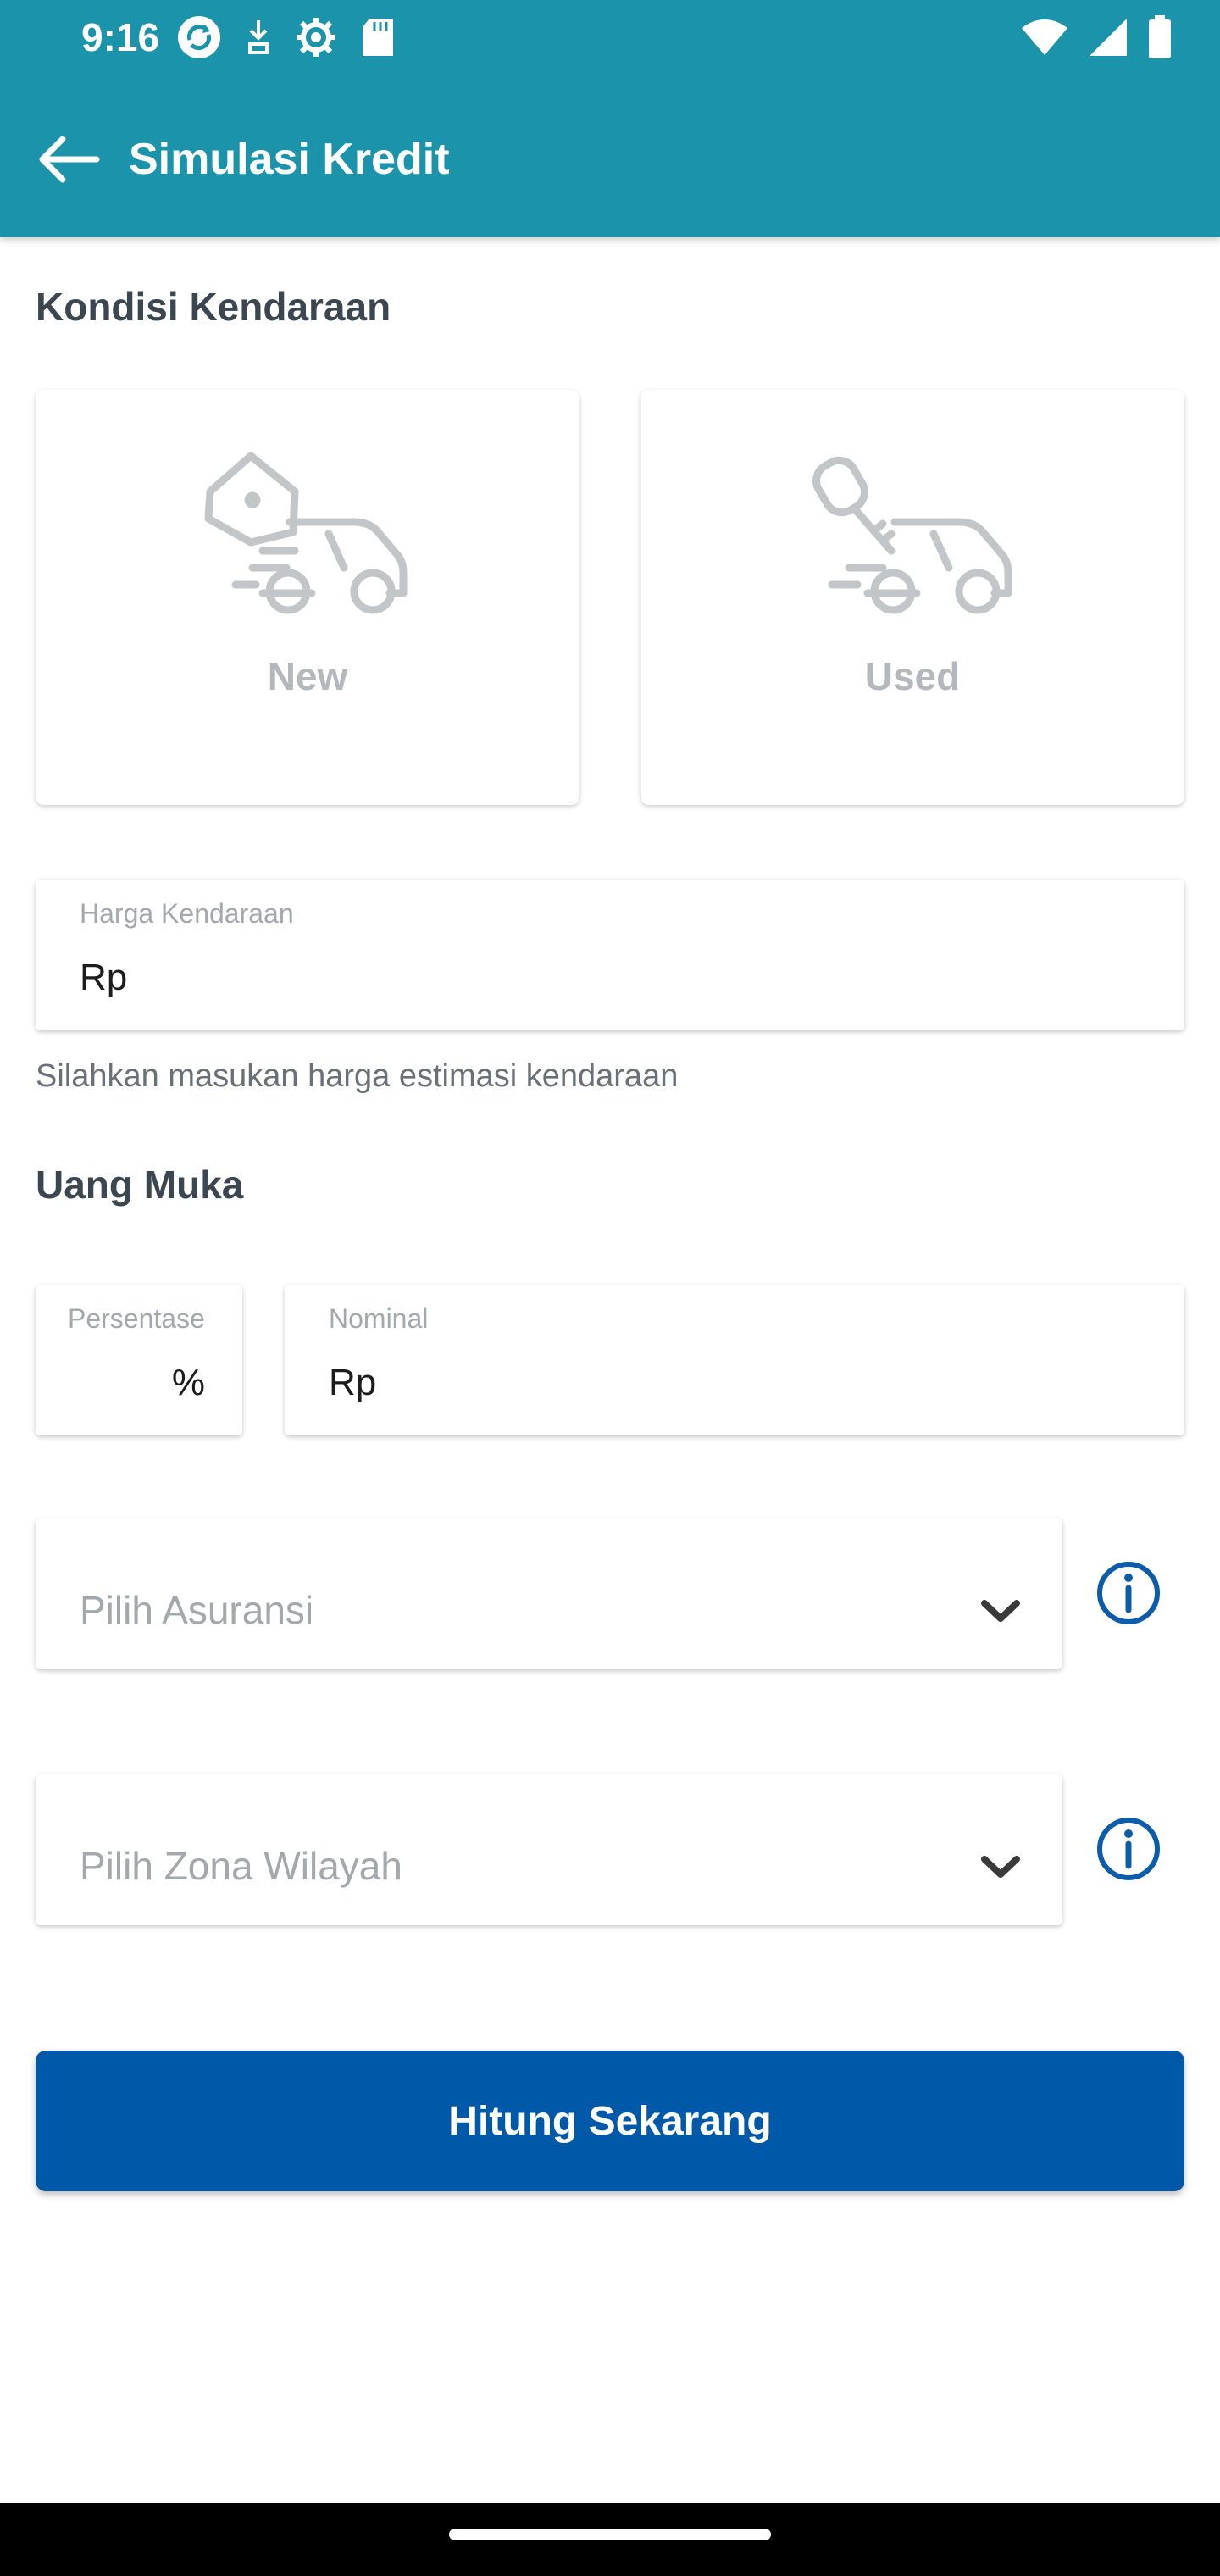  I want to click on sd-card-icon, so click(378, 37).